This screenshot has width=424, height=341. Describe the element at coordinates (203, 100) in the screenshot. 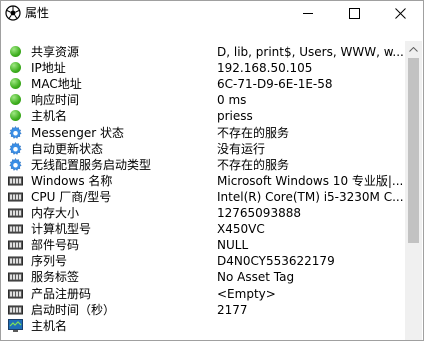

I see `property-row: 响应时间 0 ms` at that location.